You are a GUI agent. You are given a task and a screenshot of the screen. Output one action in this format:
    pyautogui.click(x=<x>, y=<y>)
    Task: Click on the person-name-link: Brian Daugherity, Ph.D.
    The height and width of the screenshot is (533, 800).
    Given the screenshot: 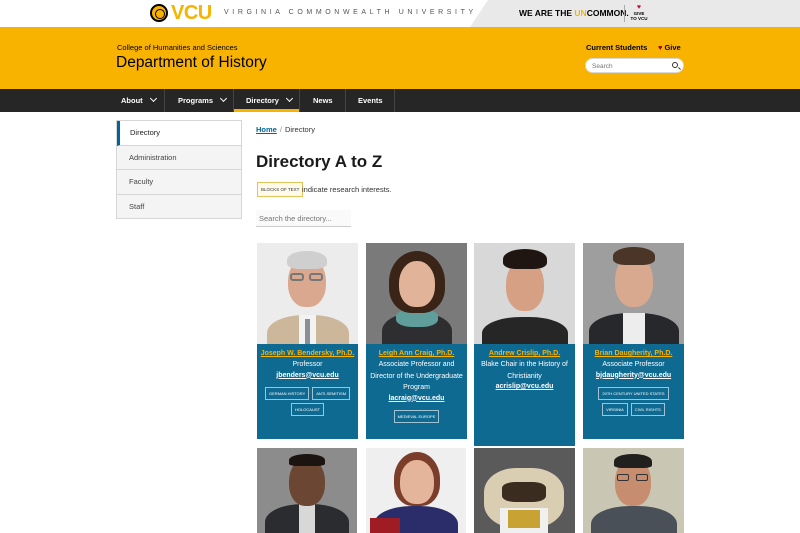 What is the action you would take?
    pyautogui.click(x=633, y=353)
    